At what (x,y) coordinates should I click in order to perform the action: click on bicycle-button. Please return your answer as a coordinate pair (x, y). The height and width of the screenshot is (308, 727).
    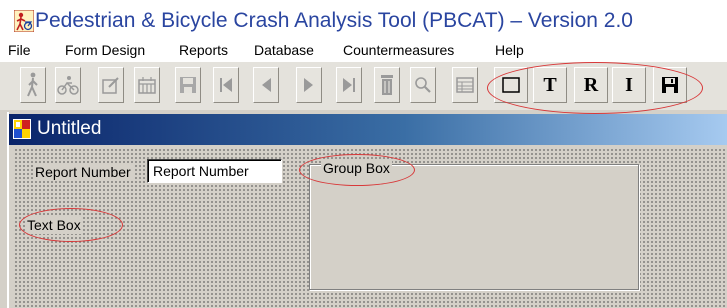
    Looking at the image, I should click on (68, 85).